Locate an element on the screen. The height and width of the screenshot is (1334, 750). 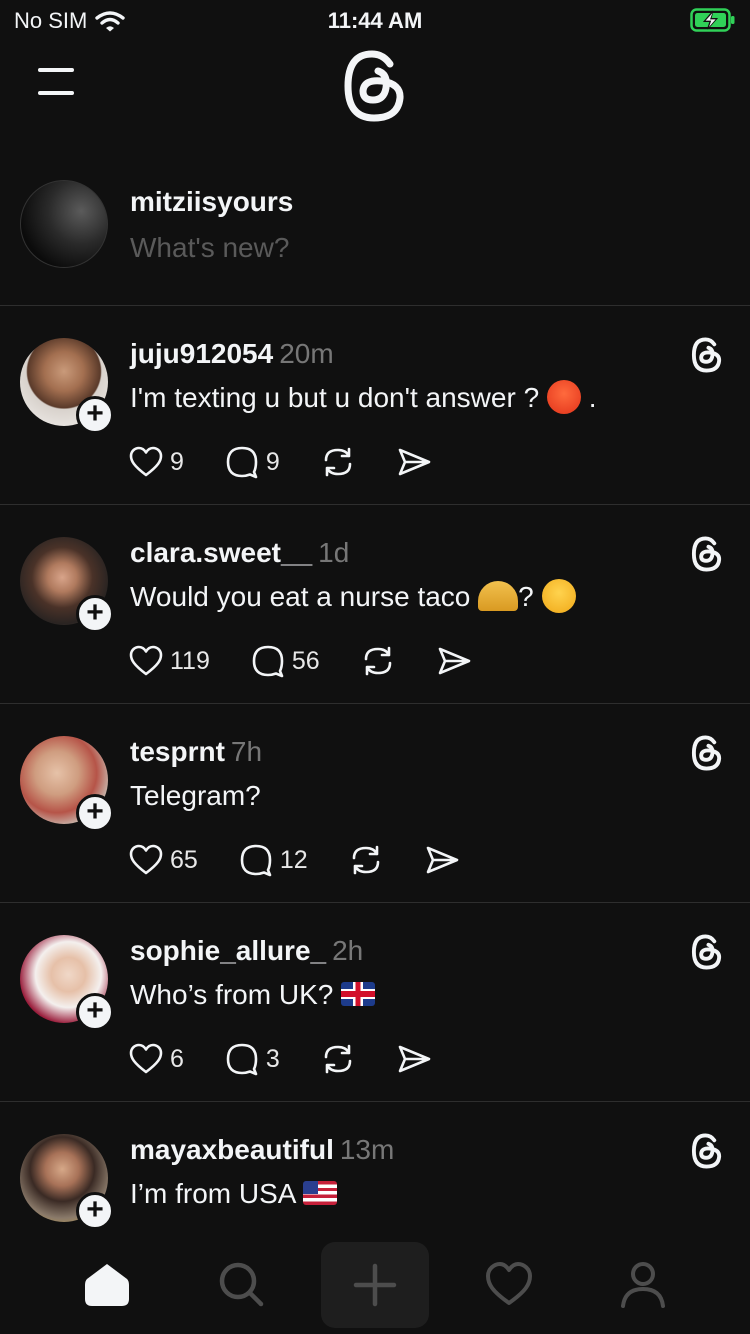
post-text: Who’s from UK? is located at coordinates (253, 995).